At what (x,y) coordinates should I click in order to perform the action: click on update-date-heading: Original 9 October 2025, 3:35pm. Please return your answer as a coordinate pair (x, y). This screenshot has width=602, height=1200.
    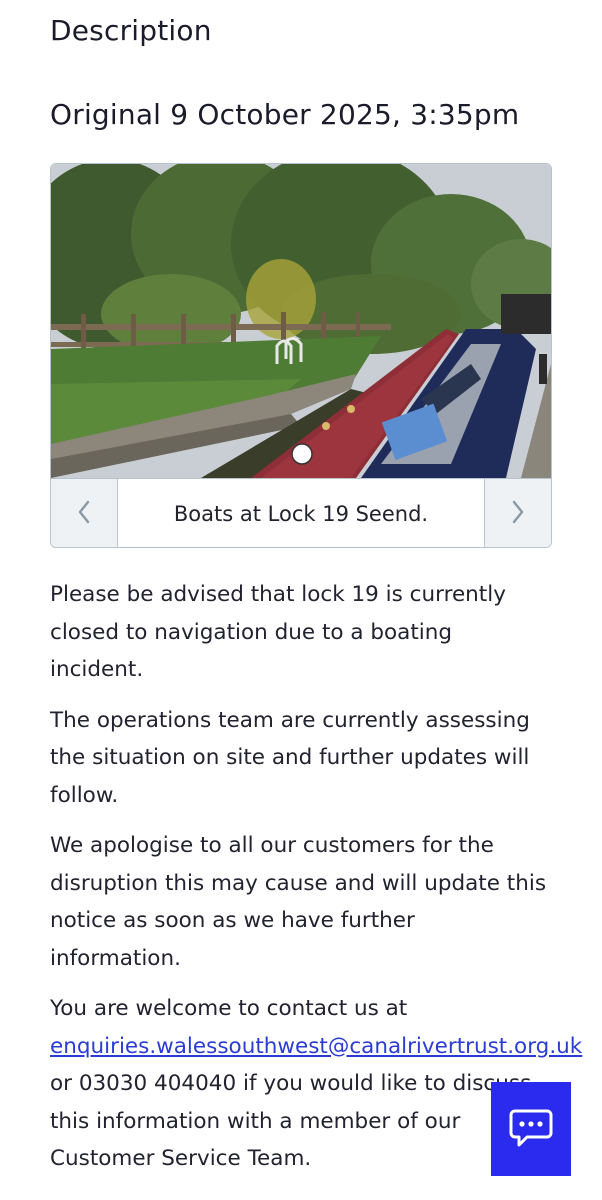
    Looking at the image, I should click on (285, 114).